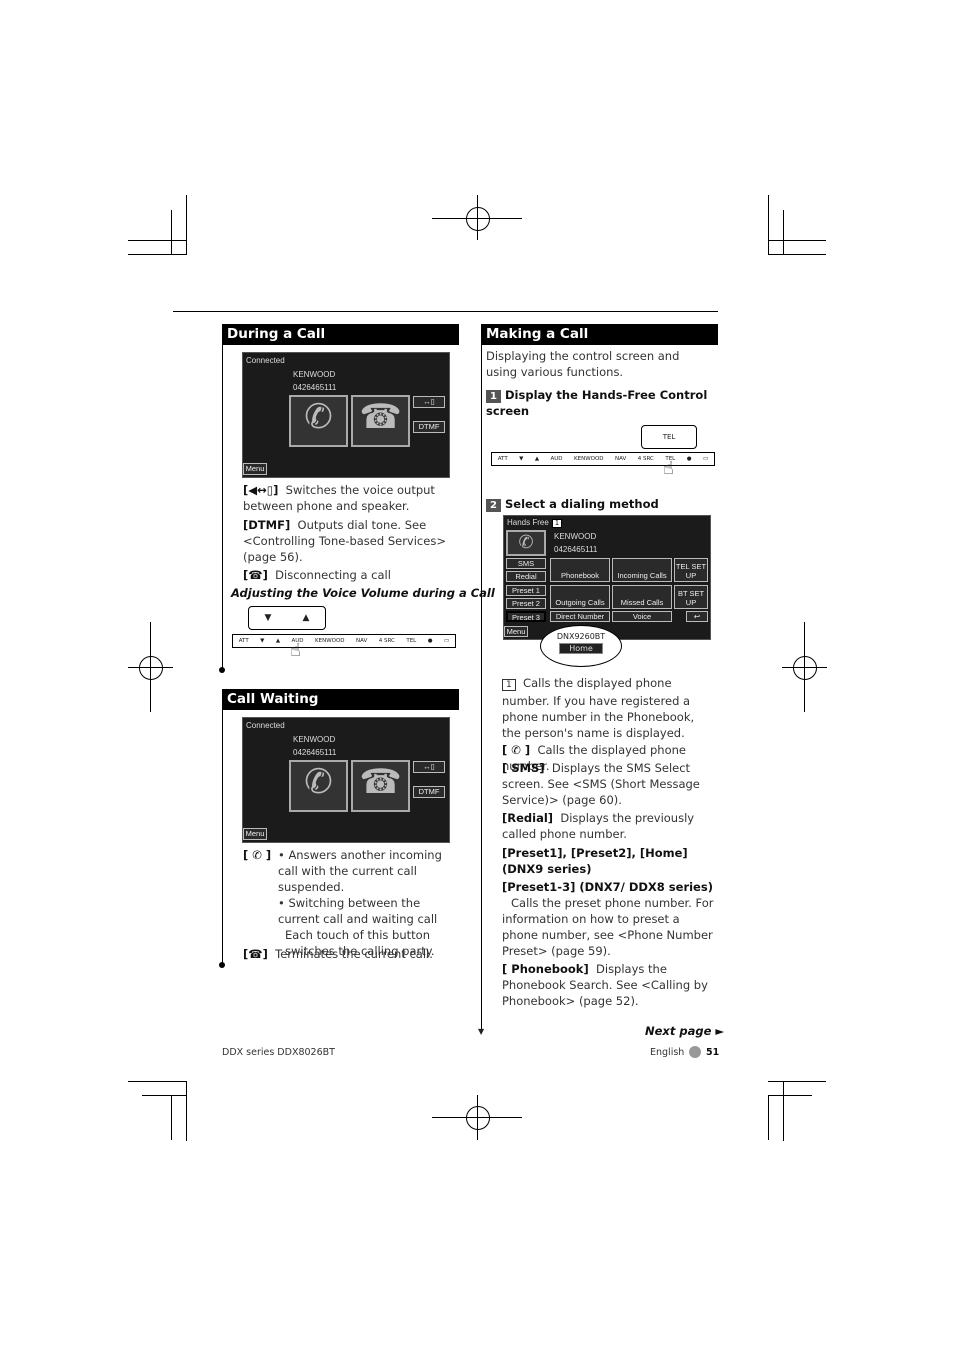 This screenshot has height=1350, width=954. Describe the element at coordinates (278, 1052) in the screenshot. I see `footer-model: DDX series DDX8026BT` at that location.